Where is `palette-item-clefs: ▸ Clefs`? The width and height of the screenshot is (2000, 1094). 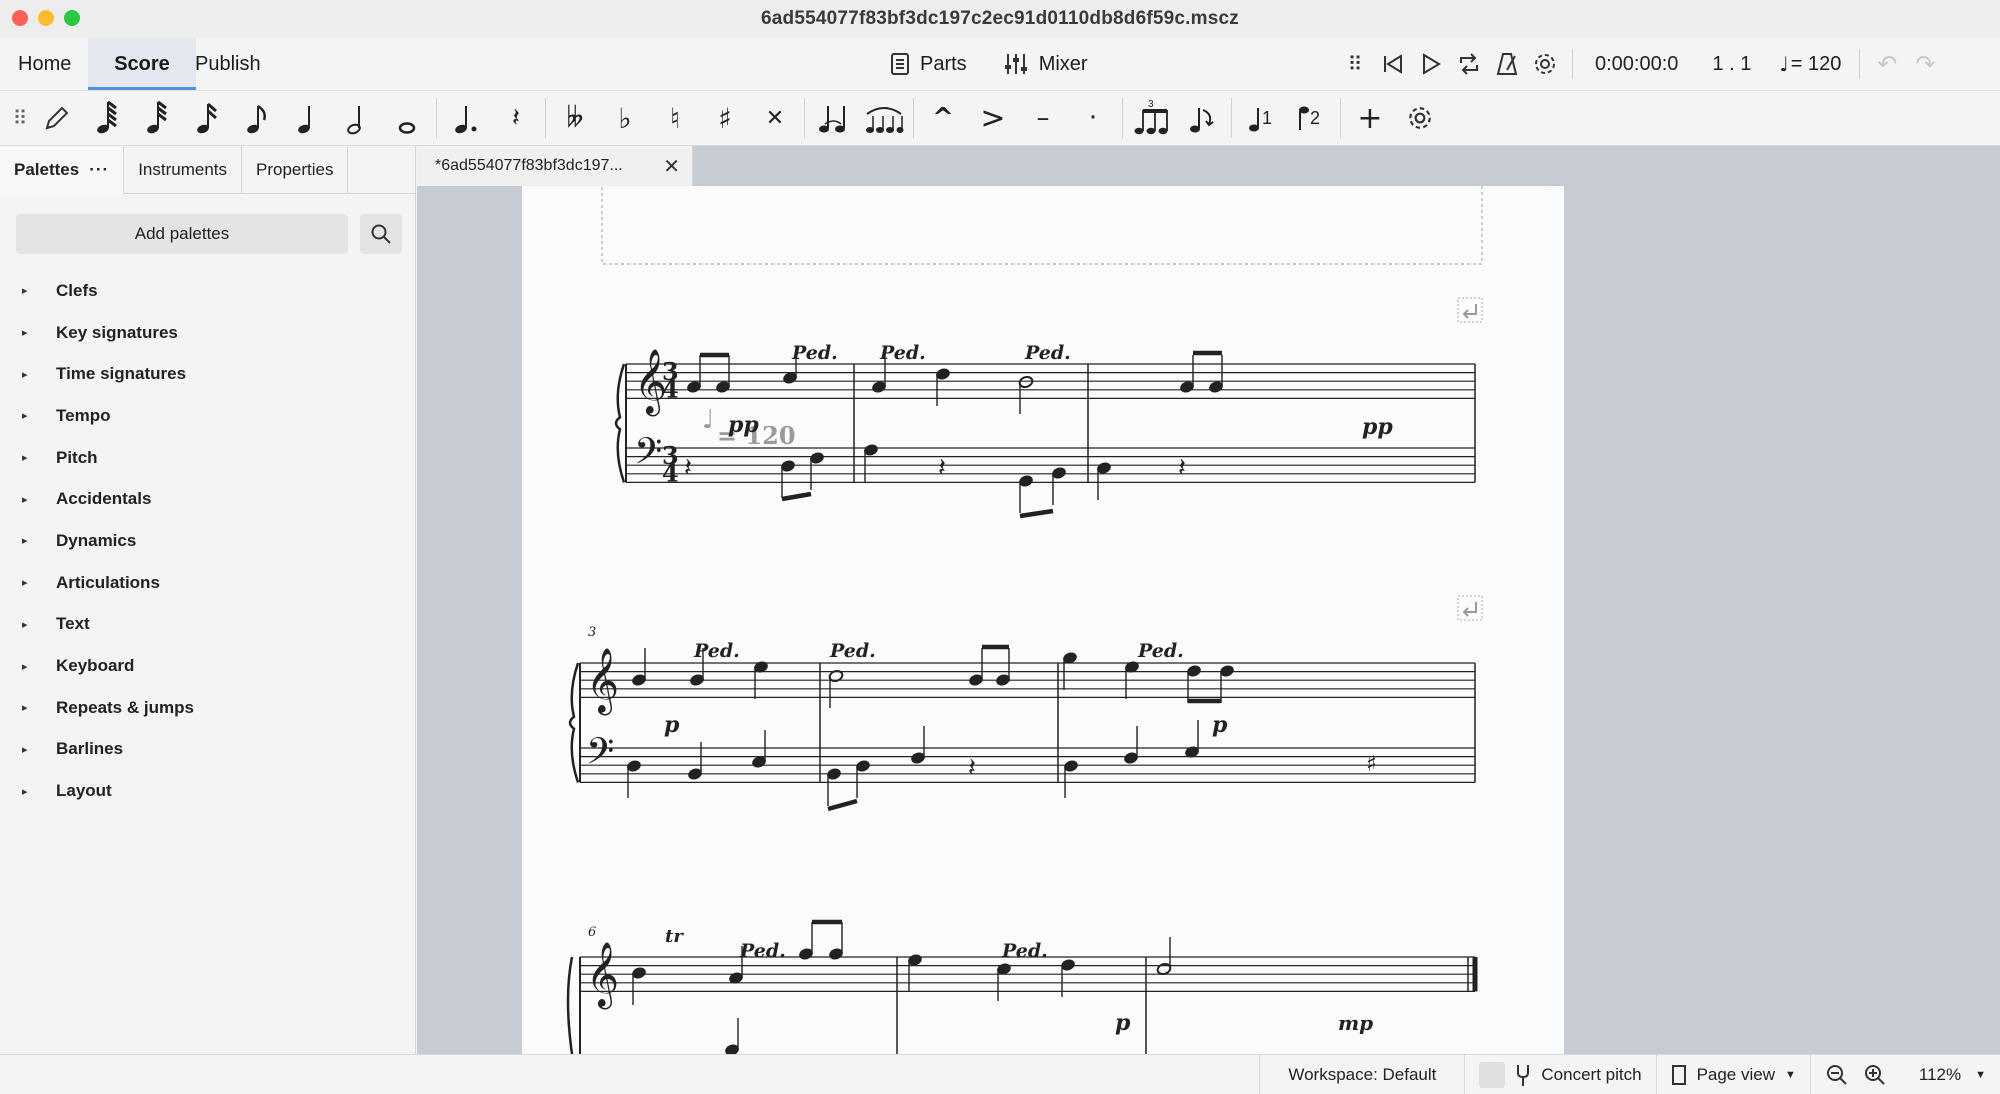
palette-item-clefs: ▸ Clefs is located at coordinates (208, 291).